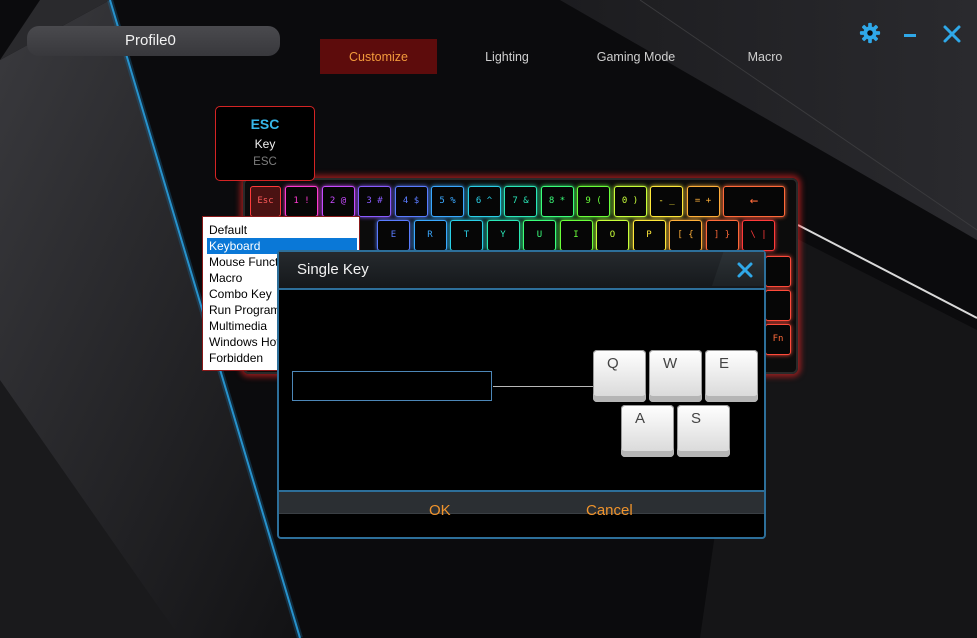 The height and width of the screenshot is (638, 977). What do you see at coordinates (722, 235) in the screenshot?
I see `keyboard-key: ] }` at bounding box center [722, 235].